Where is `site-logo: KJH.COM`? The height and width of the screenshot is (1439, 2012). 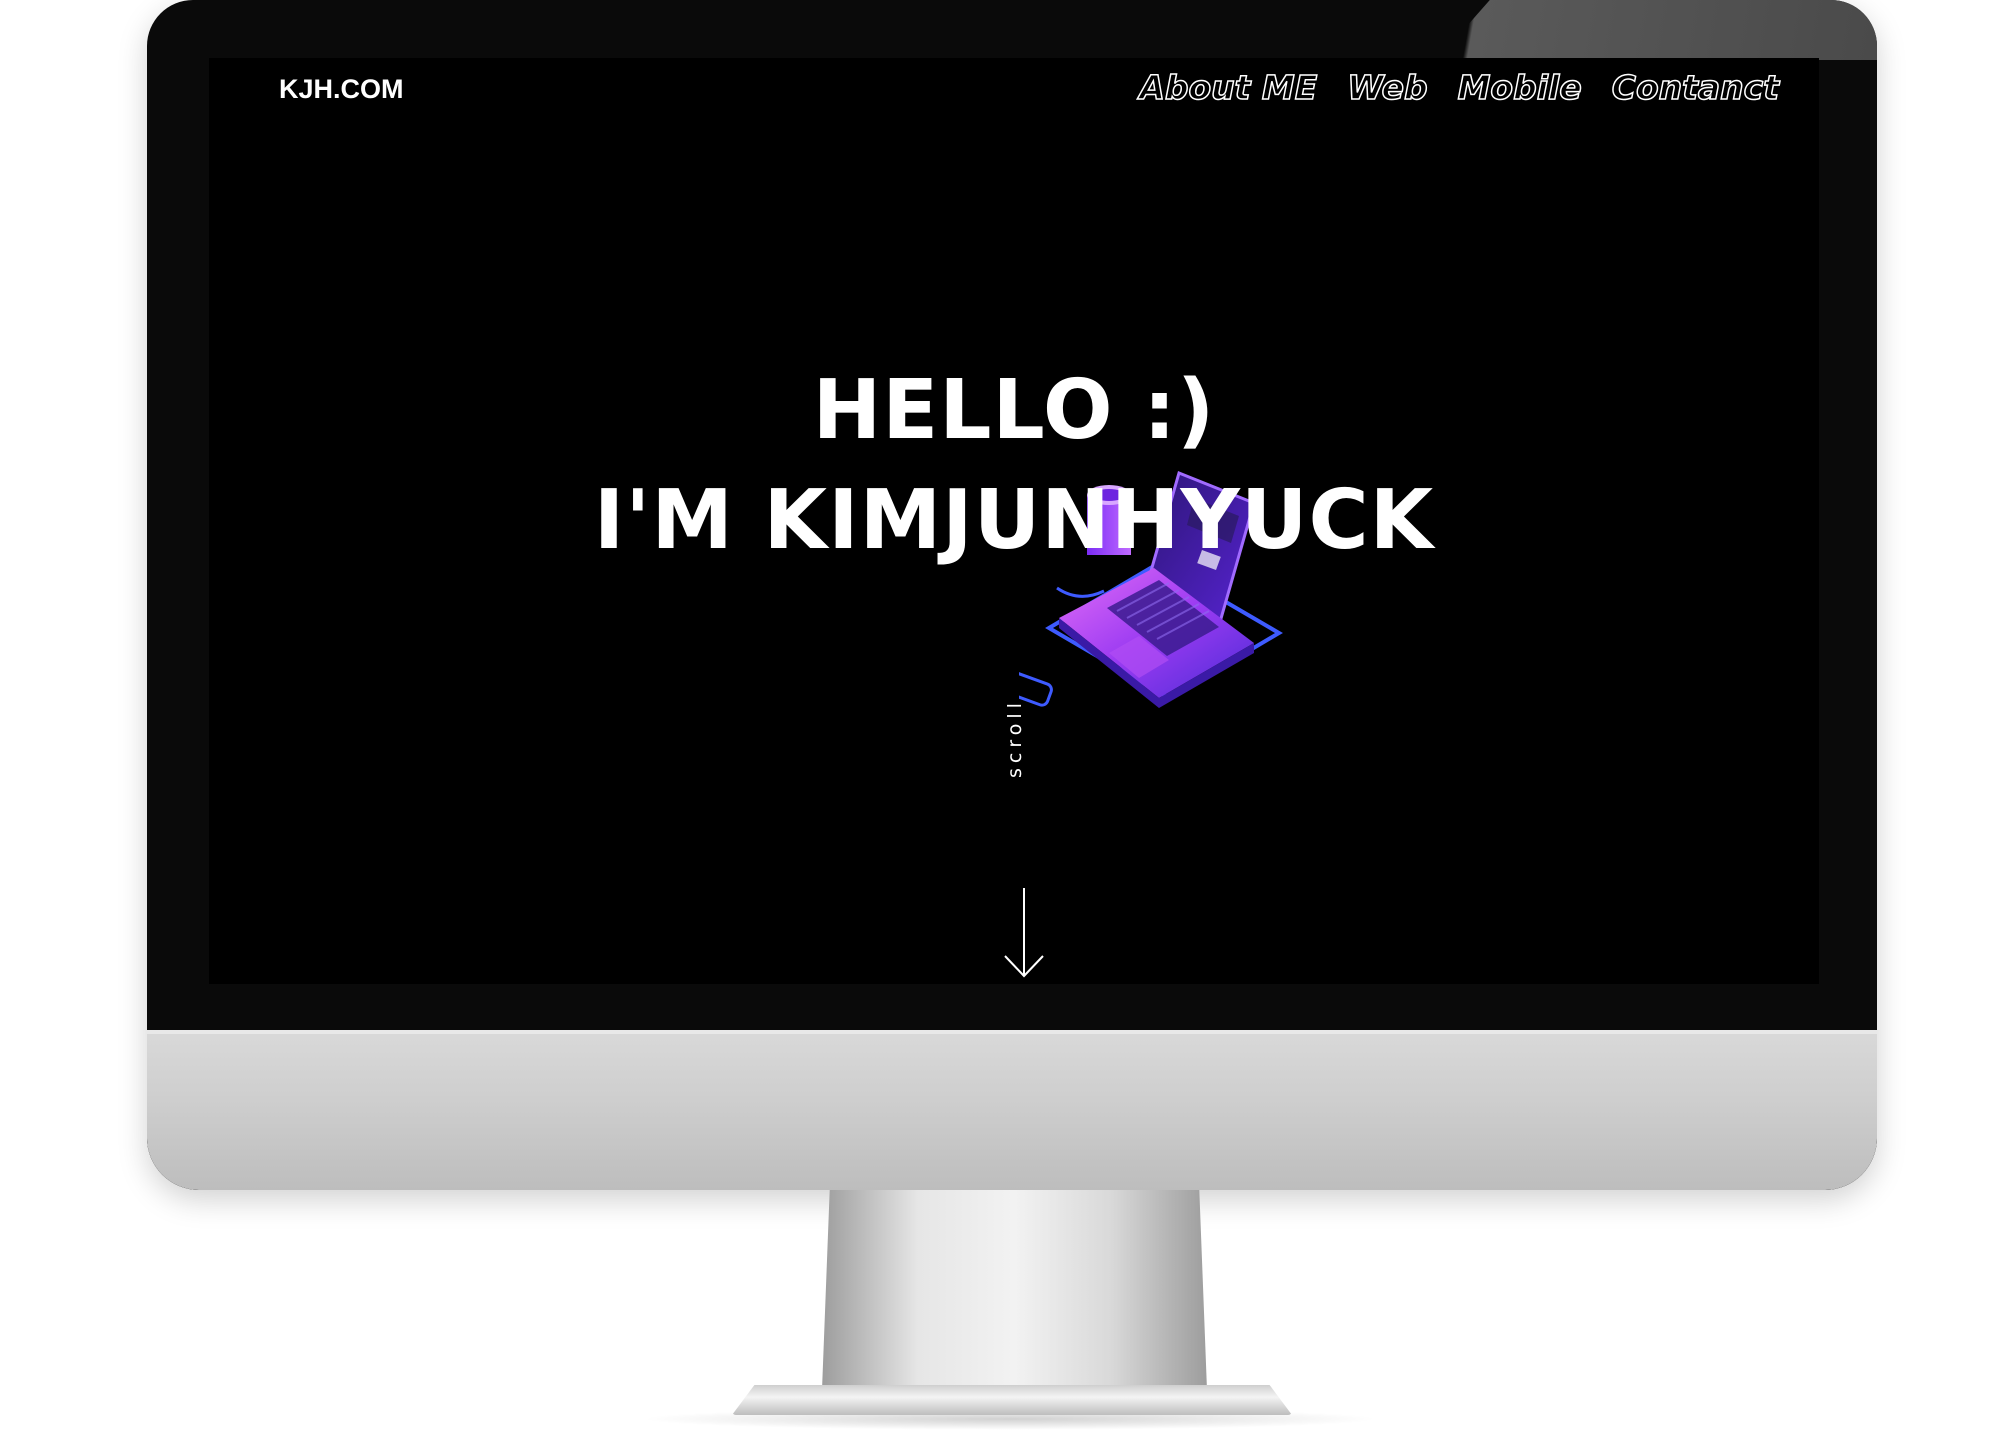
site-logo: KJH.COM is located at coordinates (341, 89).